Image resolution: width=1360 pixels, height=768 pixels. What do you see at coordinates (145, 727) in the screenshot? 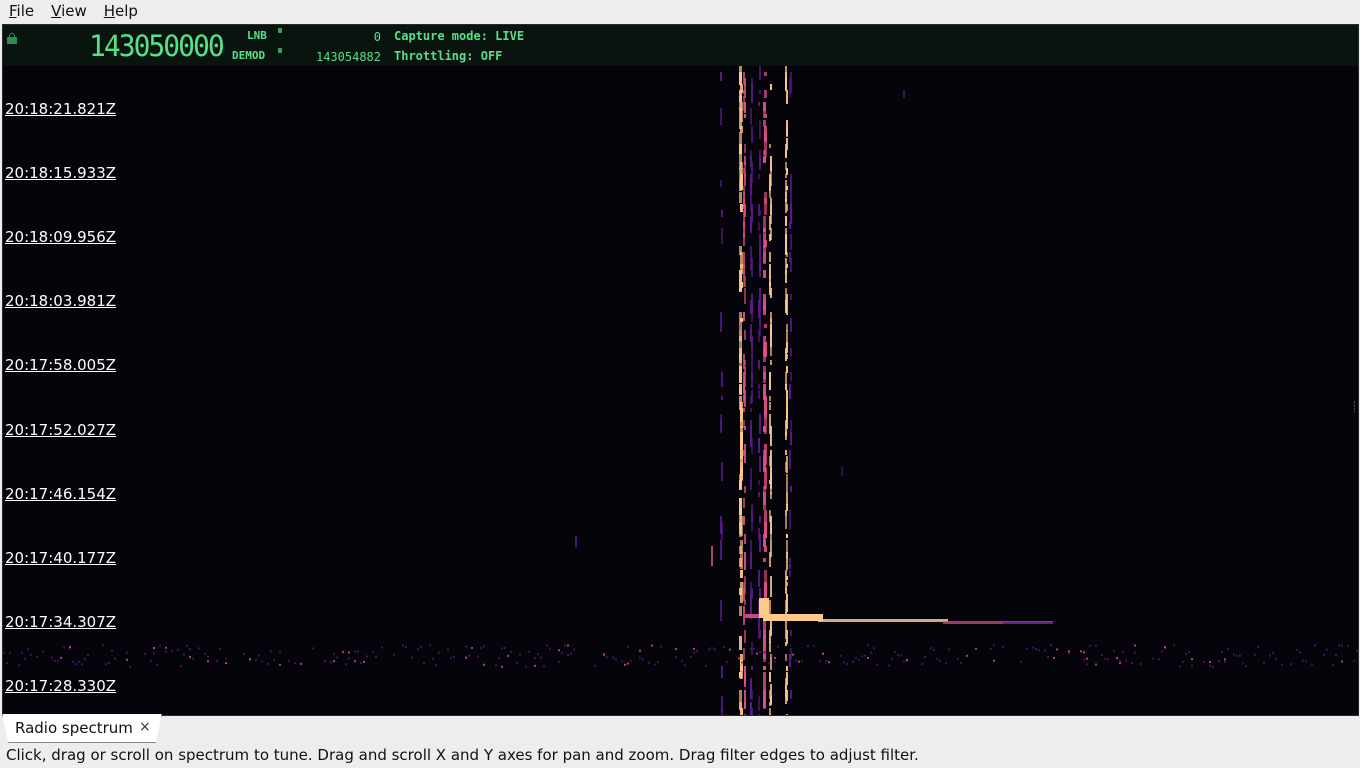
I see `close-icon: ×` at bounding box center [145, 727].